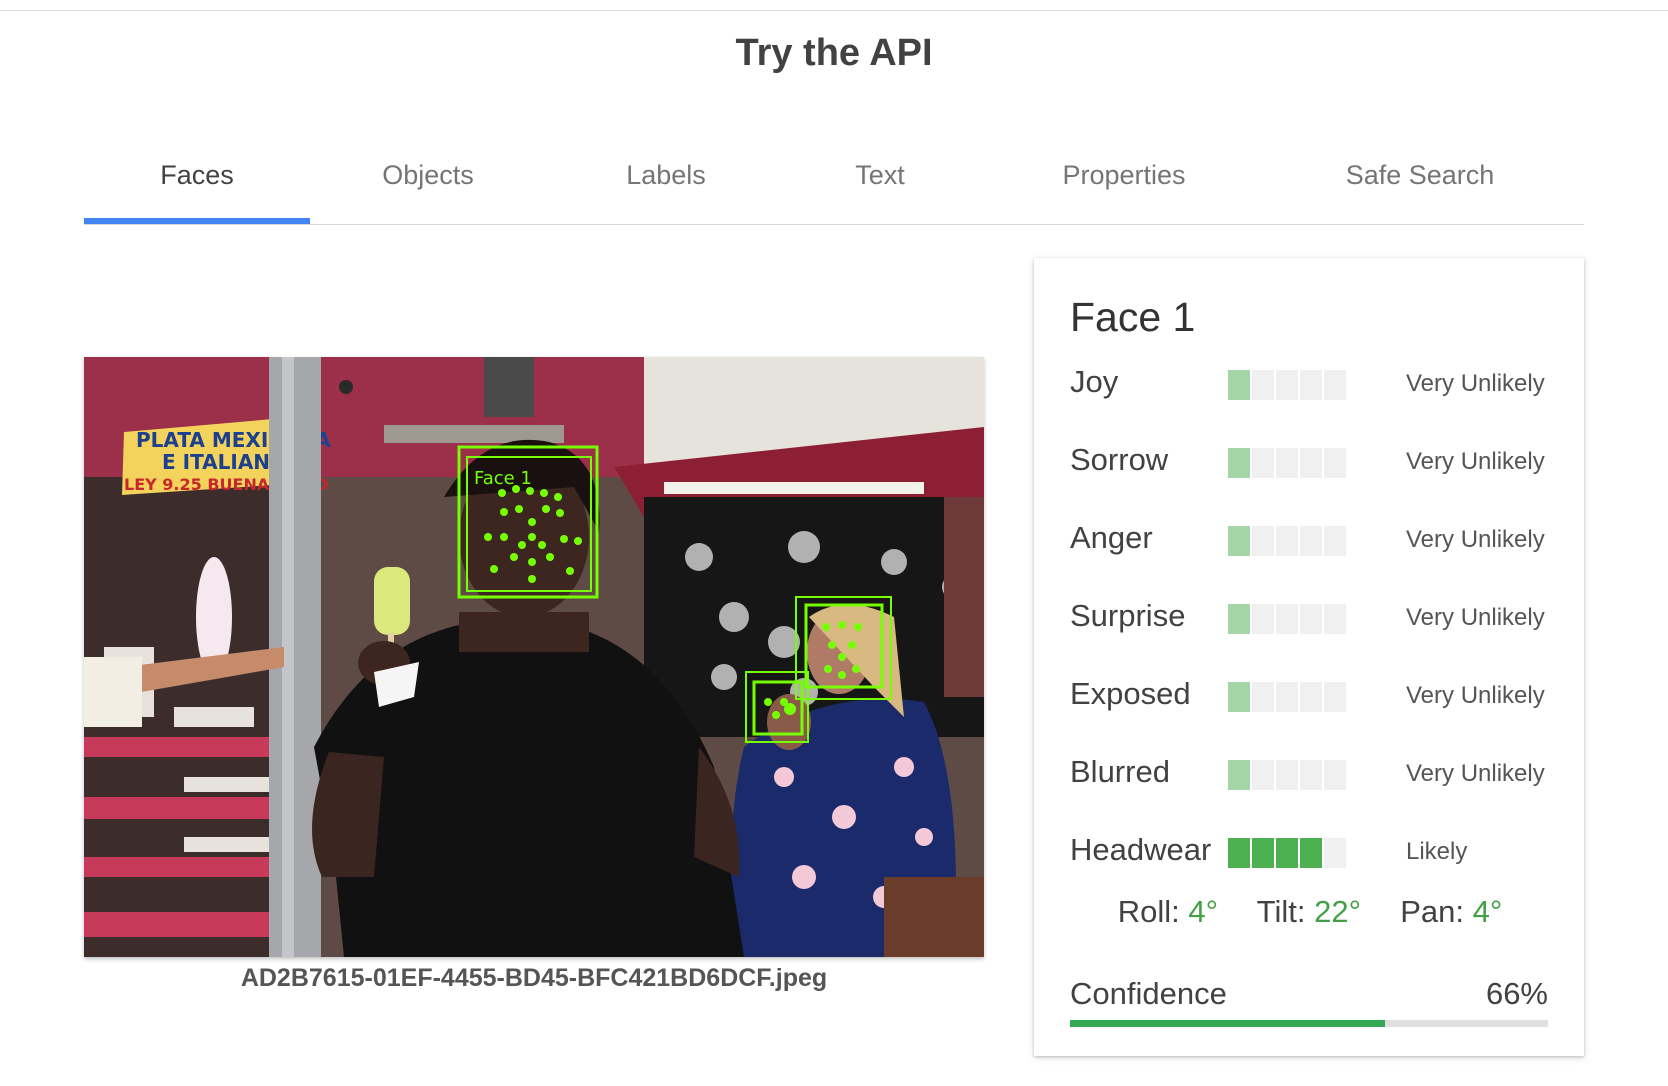  I want to click on face-card-title: Face 1, so click(1133, 317).